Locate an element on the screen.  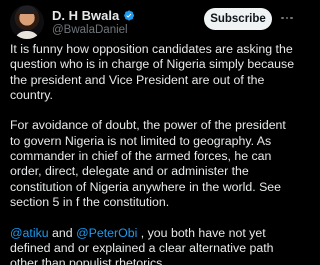
mention-link-peterobi: @PeterObi is located at coordinates (106, 233).